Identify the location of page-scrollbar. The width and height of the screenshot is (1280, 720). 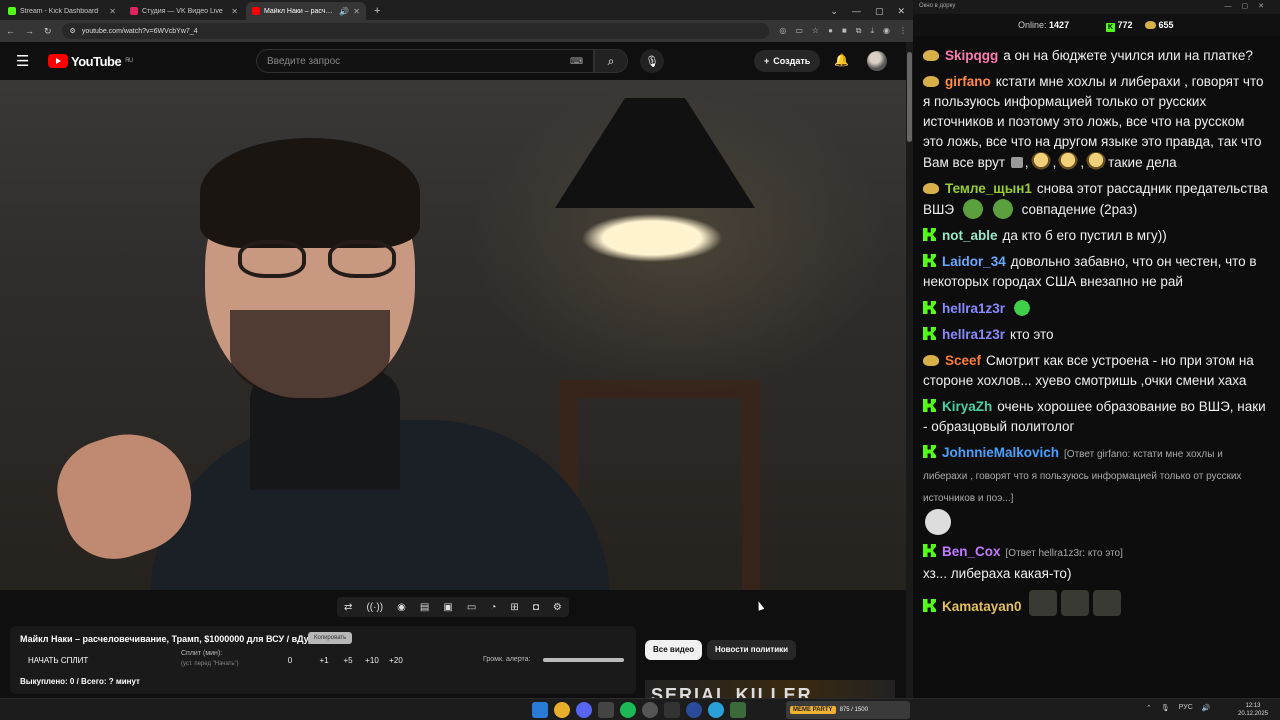
(909, 370).